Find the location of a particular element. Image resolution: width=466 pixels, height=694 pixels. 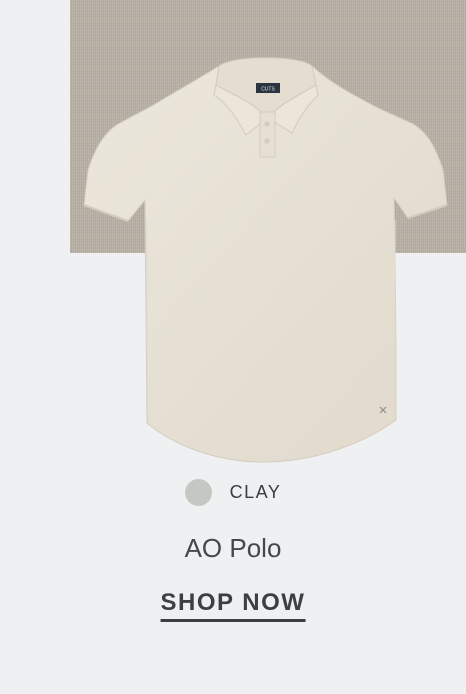

brand-tag-text: CUTS is located at coordinates (268, 90).